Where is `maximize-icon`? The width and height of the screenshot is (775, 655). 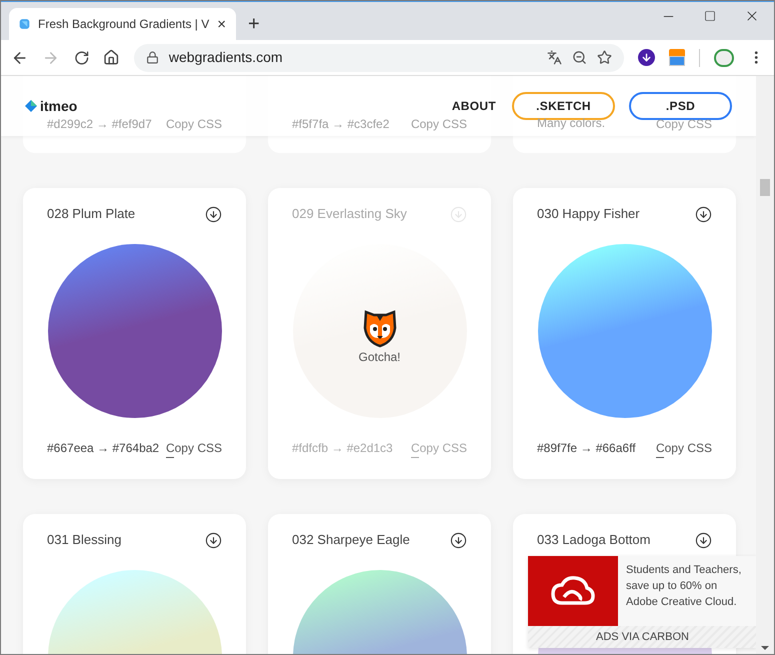
maximize-icon is located at coordinates (710, 16).